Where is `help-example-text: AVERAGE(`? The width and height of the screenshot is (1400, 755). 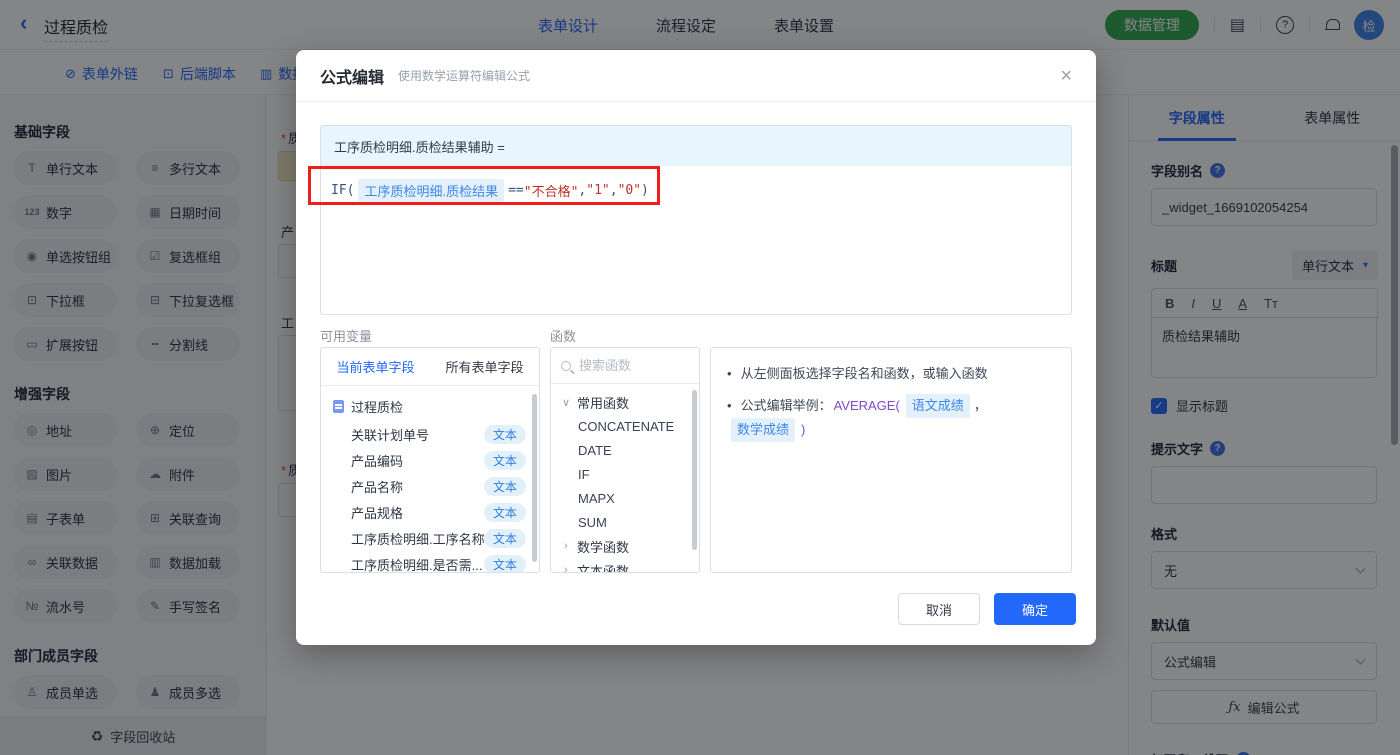
help-example-text: AVERAGE( is located at coordinates (866, 405).